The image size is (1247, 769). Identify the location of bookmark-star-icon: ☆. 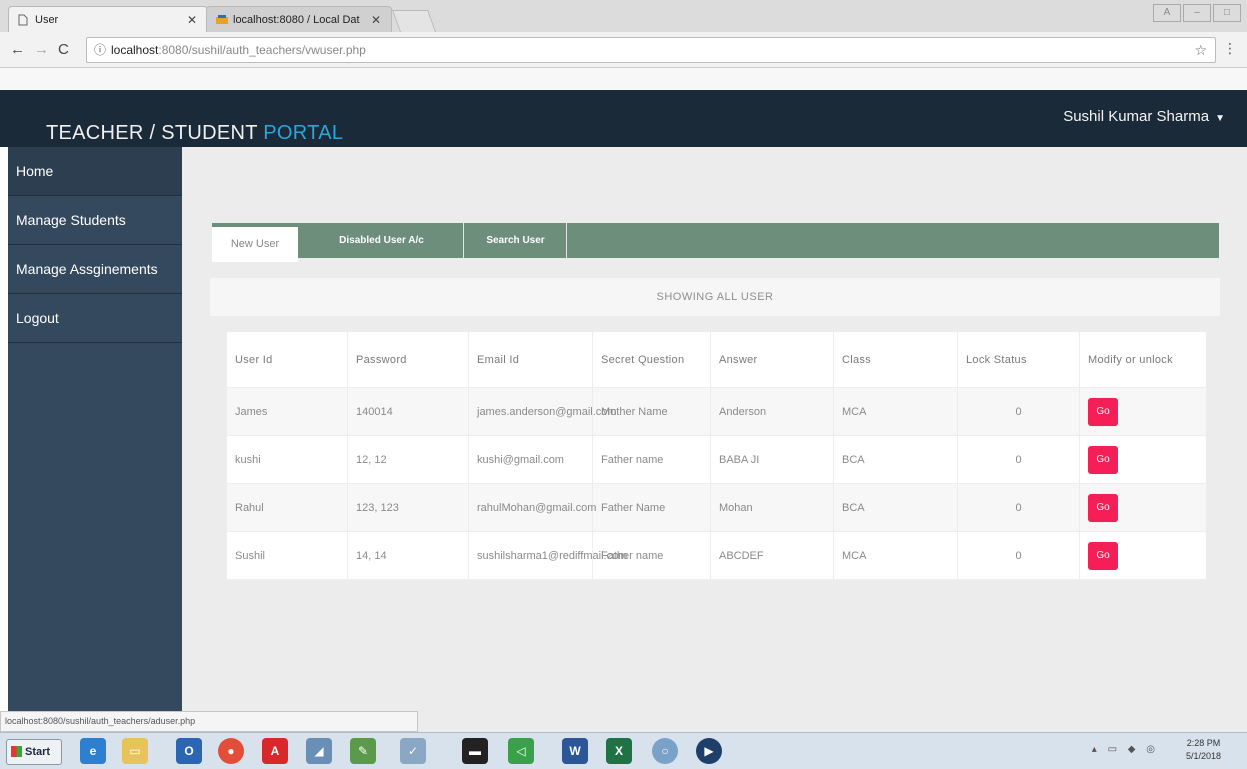
(1200, 50).